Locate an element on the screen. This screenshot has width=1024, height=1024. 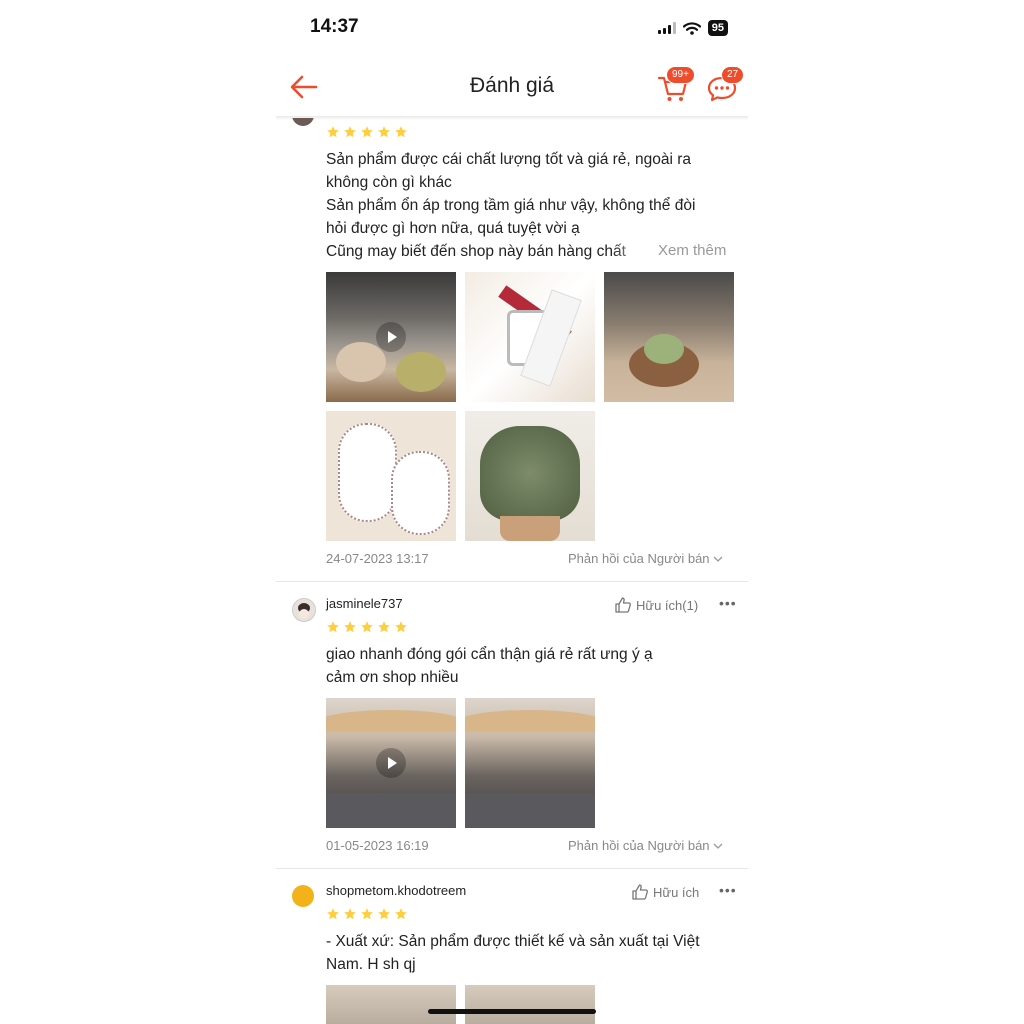
review-date: 24-07-2023 13:17 is located at coordinates (377, 558).